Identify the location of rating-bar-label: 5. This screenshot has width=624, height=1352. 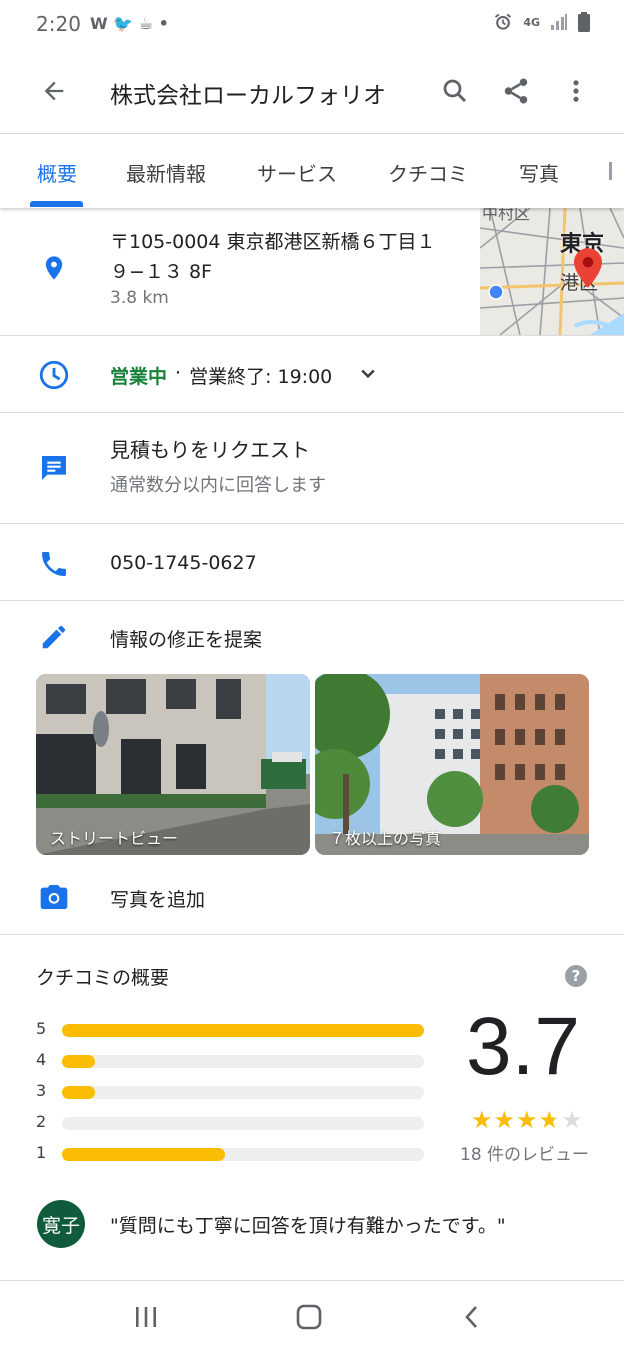
(41, 1028).